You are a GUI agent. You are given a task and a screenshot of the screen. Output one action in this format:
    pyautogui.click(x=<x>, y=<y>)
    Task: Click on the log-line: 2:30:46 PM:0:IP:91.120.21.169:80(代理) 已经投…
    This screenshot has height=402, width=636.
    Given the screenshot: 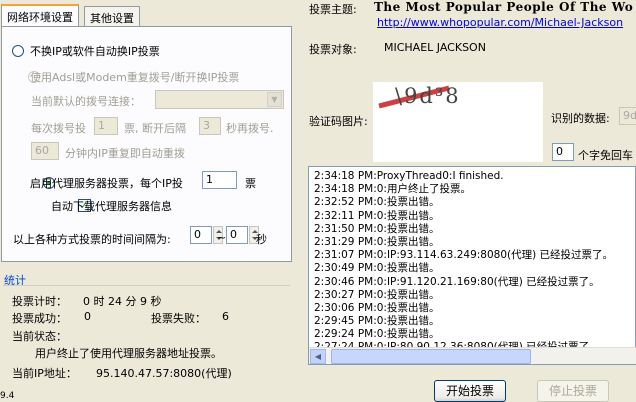 What is the action you would take?
    pyautogui.click(x=457, y=281)
    